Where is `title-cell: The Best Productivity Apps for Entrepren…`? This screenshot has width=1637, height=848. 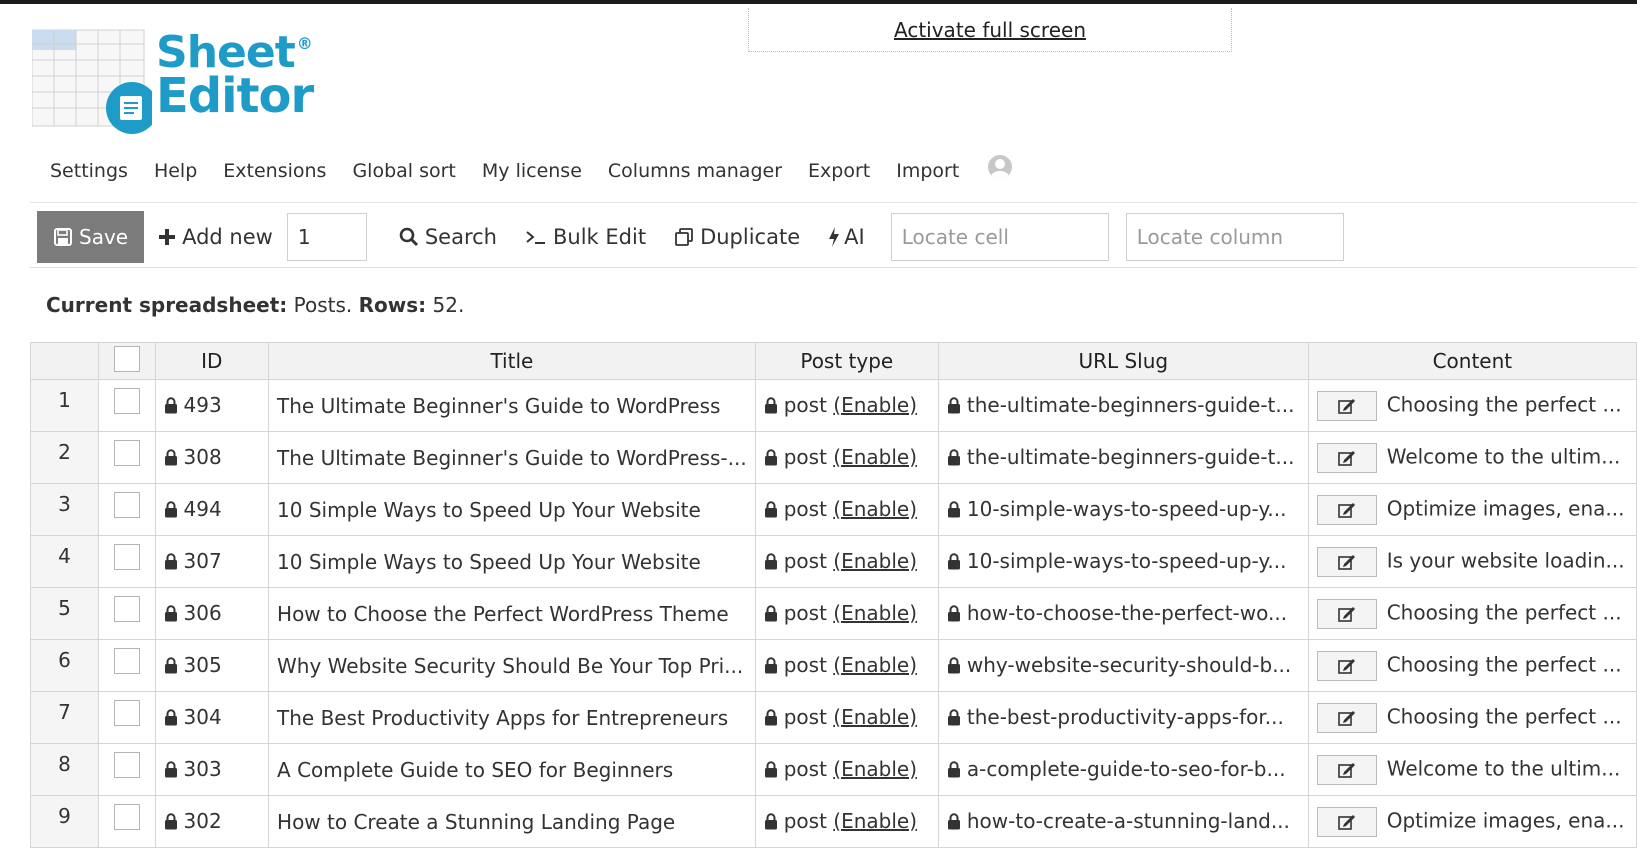
title-cell: The Best Productivity Apps for Entrepren… is located at coordinates (512, 717).